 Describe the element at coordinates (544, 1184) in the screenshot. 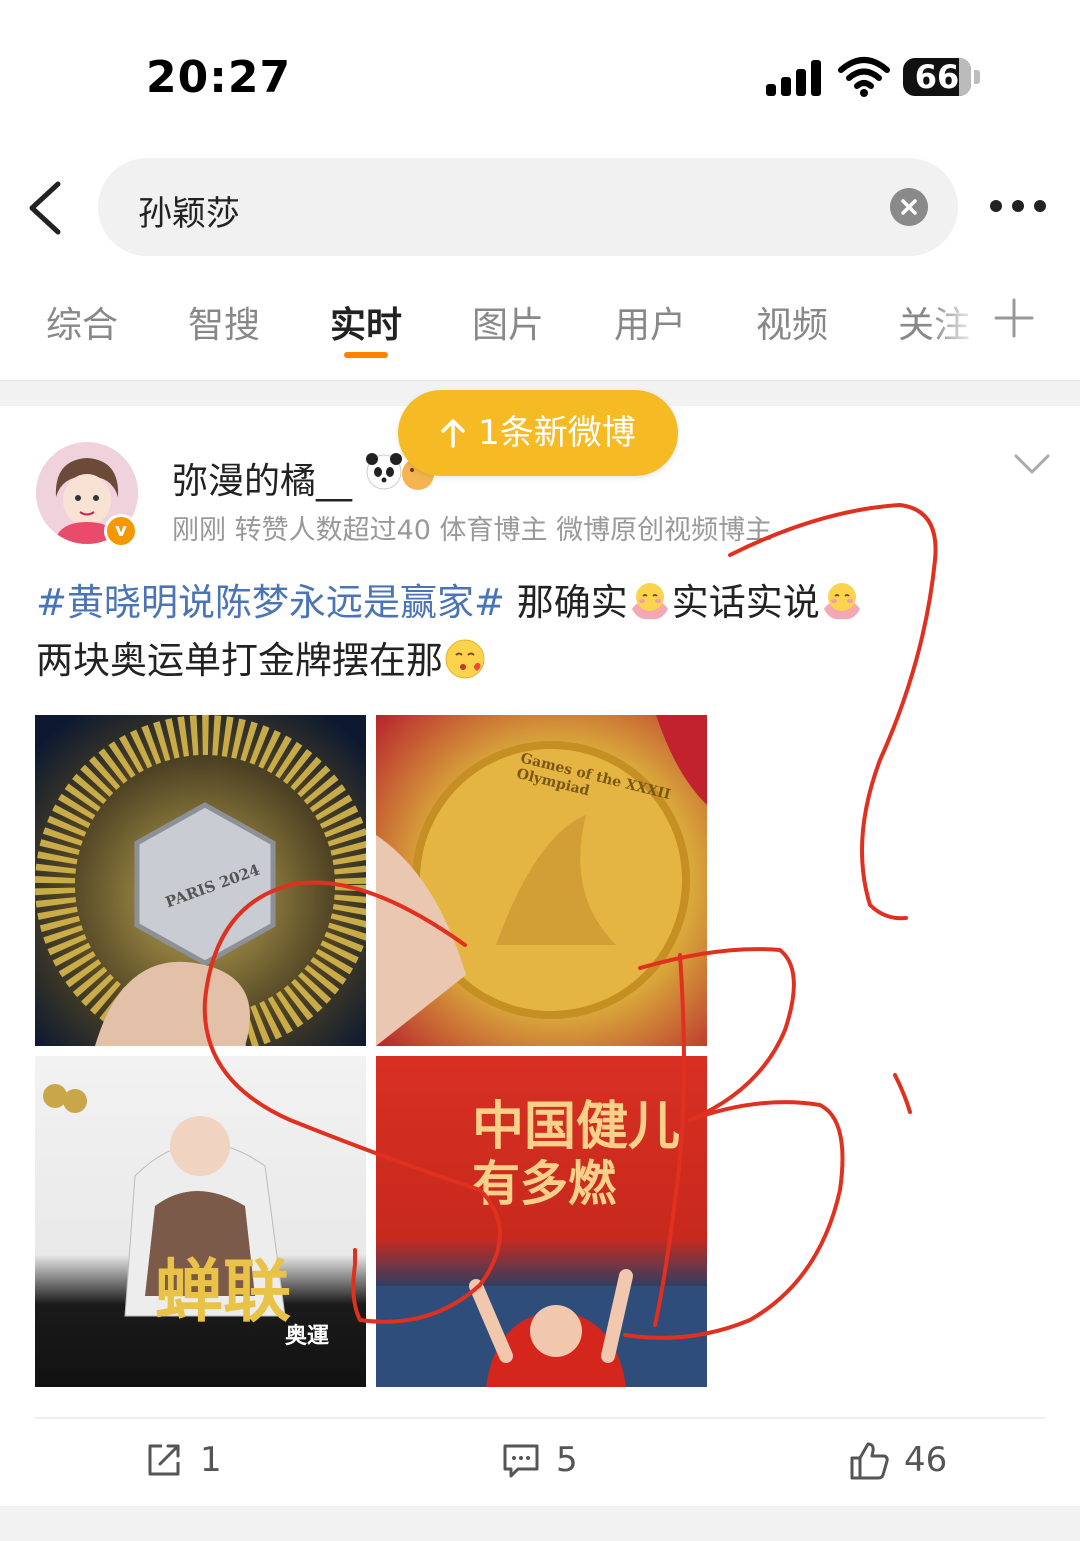

I see `image-4-caption-2: 有多燃` at that location.